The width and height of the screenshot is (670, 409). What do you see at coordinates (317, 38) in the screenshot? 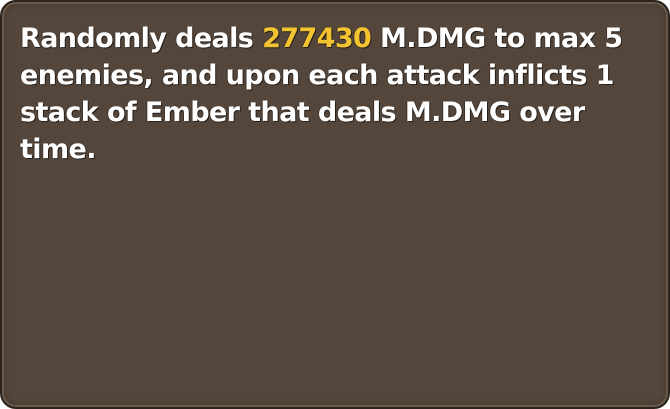
I see `damage-value: 277430` at bounding box center [317, 38].